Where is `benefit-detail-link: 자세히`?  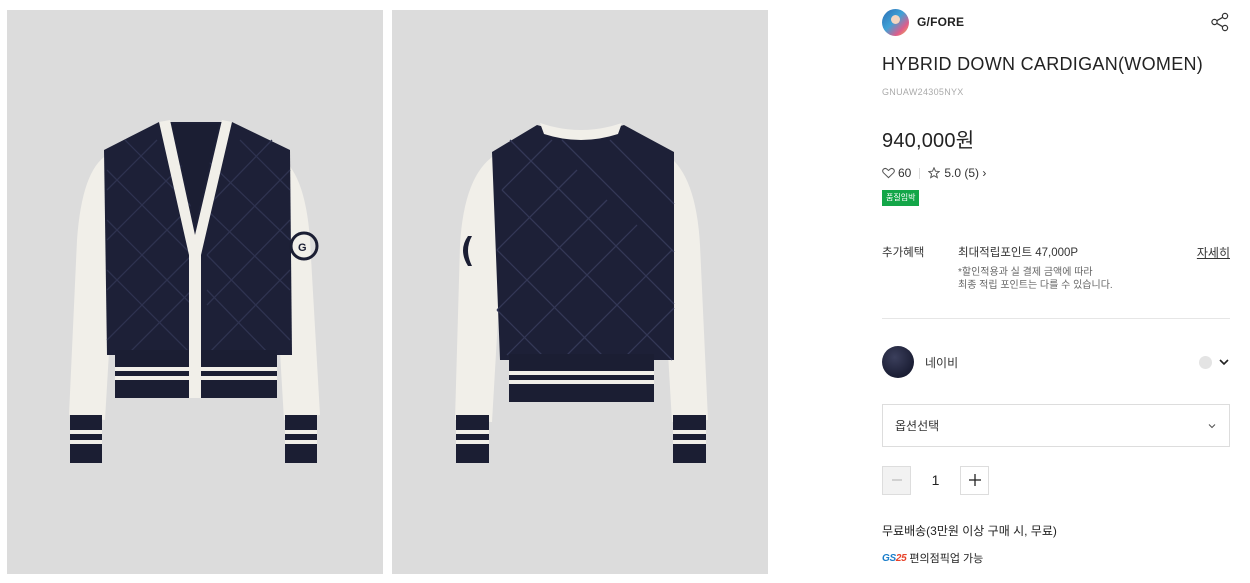
benefit-detail-link: 자세히 is located at coordinates (1213, 252).